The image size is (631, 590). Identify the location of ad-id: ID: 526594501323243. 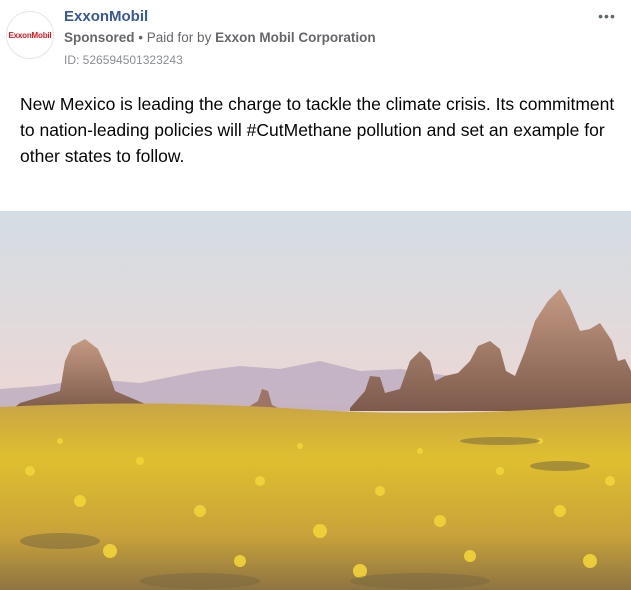
(123, 60).